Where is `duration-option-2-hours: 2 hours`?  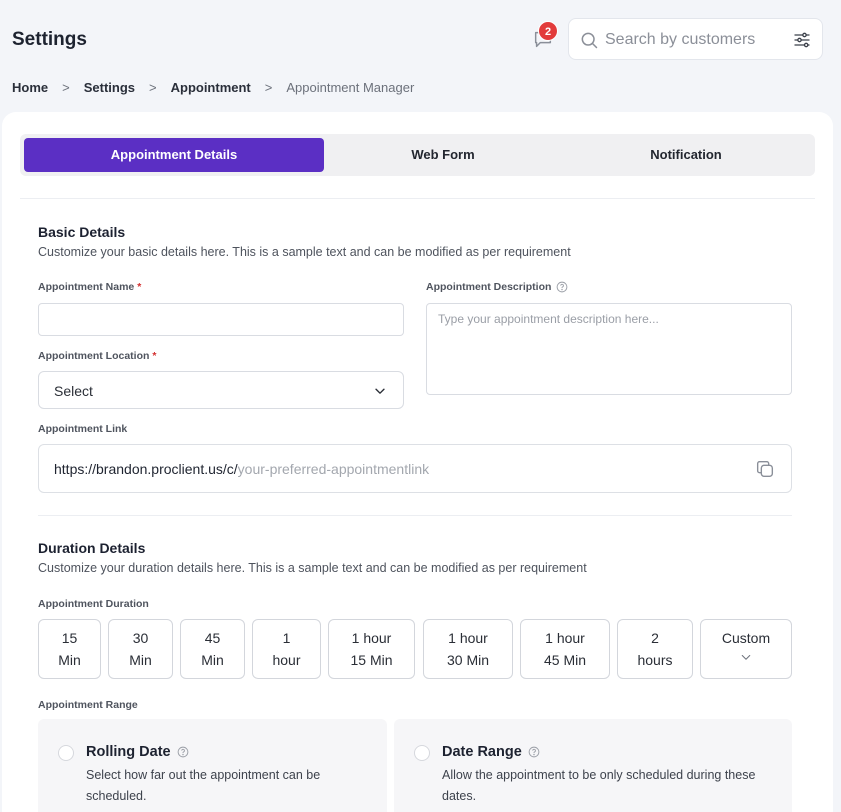 duration-option-2-hours: 2 hours is located at coordinates (655, 649).